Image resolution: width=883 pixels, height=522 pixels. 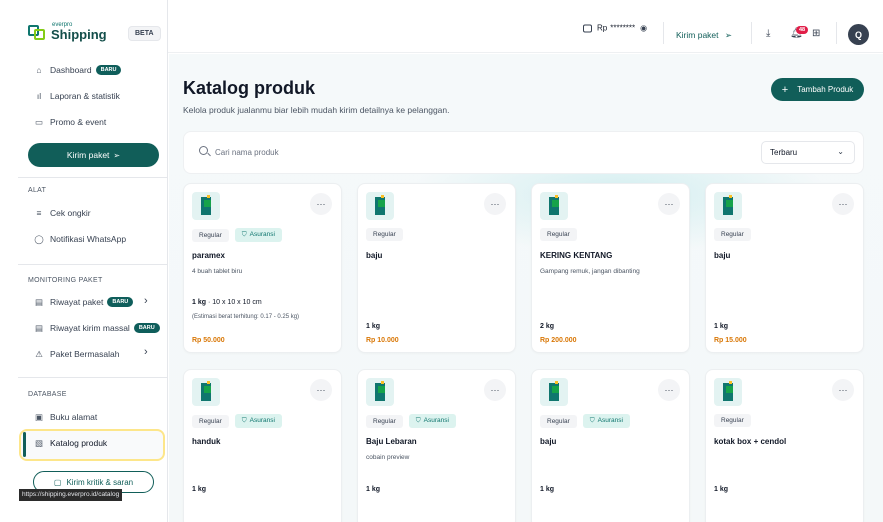 What do you see at coordinates (90, 328) in the screenshot?
I see `sidebar-item-label: Riwayat kirim massal` at bounding box center [90, 328].